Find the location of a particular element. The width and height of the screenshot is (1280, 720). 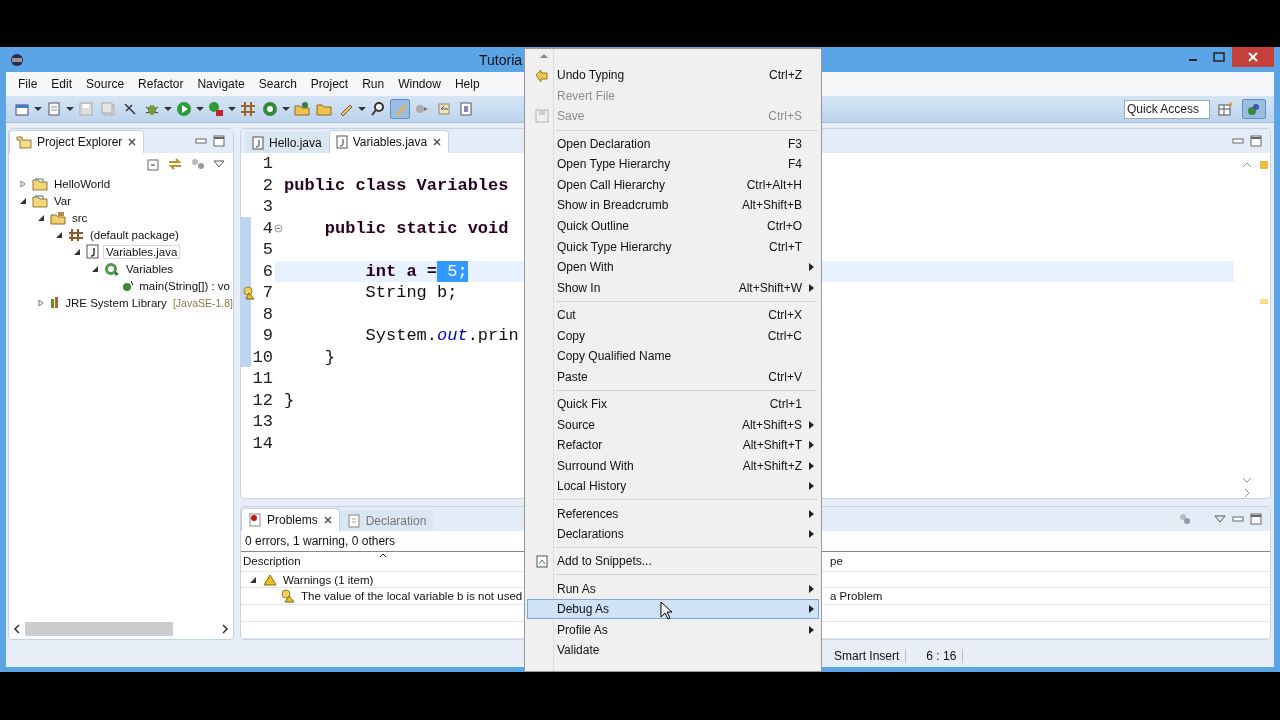

tree-item: Variables.java is located at coordinates (142, 251).